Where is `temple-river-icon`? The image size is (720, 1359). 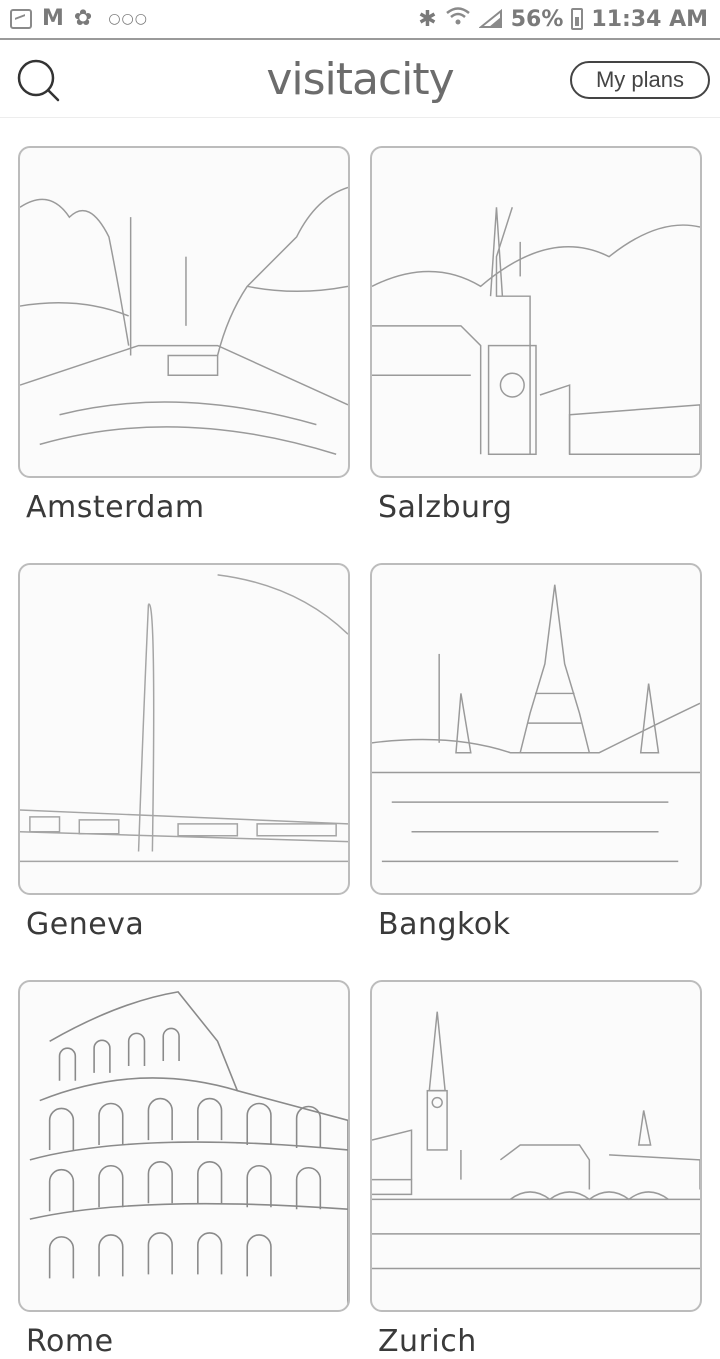
temple-river-icon is located at coordinates (536, 723).